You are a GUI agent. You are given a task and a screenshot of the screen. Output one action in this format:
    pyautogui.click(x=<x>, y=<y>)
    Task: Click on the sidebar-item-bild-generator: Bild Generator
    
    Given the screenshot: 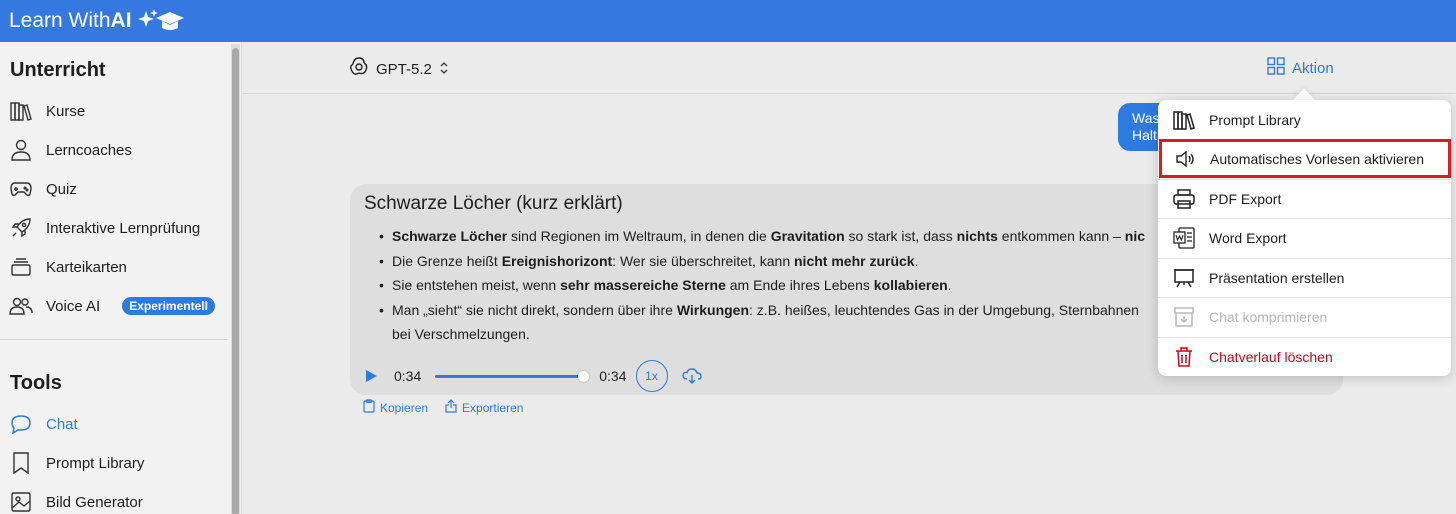 What is the action you would take?
    pyautogui.click(x=116, y=500)
    